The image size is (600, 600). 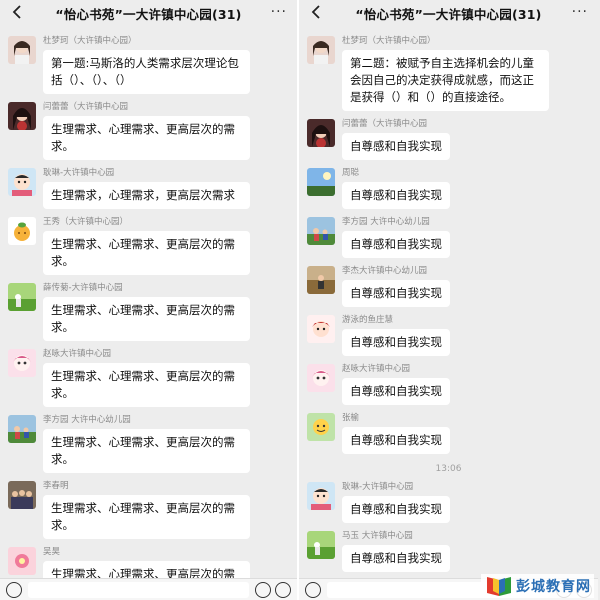 I want to click on message-item: 赵咏大许镇中心园 生理需求、心理需求、更高层次的需求。, so click(x=148, y=378).